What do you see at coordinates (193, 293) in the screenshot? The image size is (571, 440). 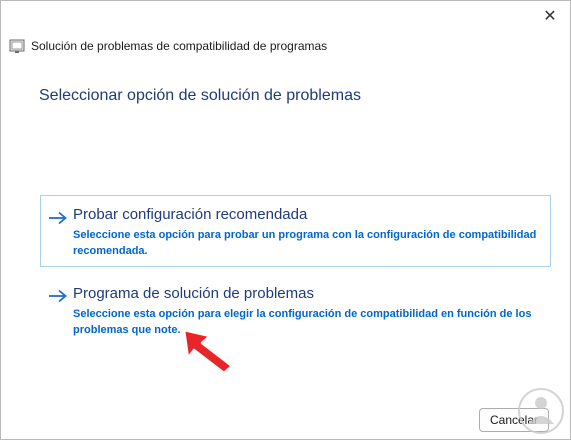 I see `option-title: Programa de solución de problemas` at bounding box center [193, 293].